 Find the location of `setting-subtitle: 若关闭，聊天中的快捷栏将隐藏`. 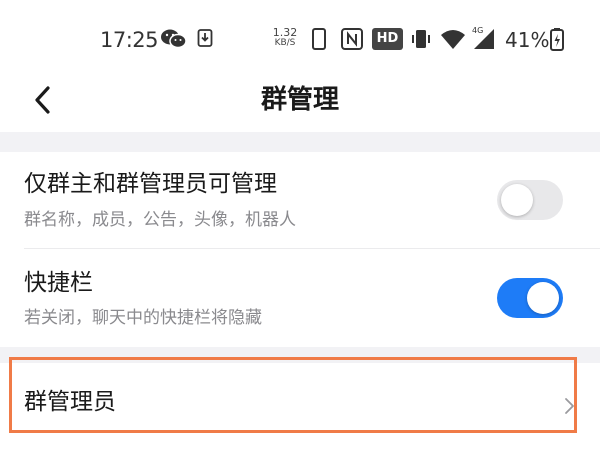

setting-subtitle: 若关闭，聊天中的快捷栏将隐藏 is located at coordinates (143, 318).